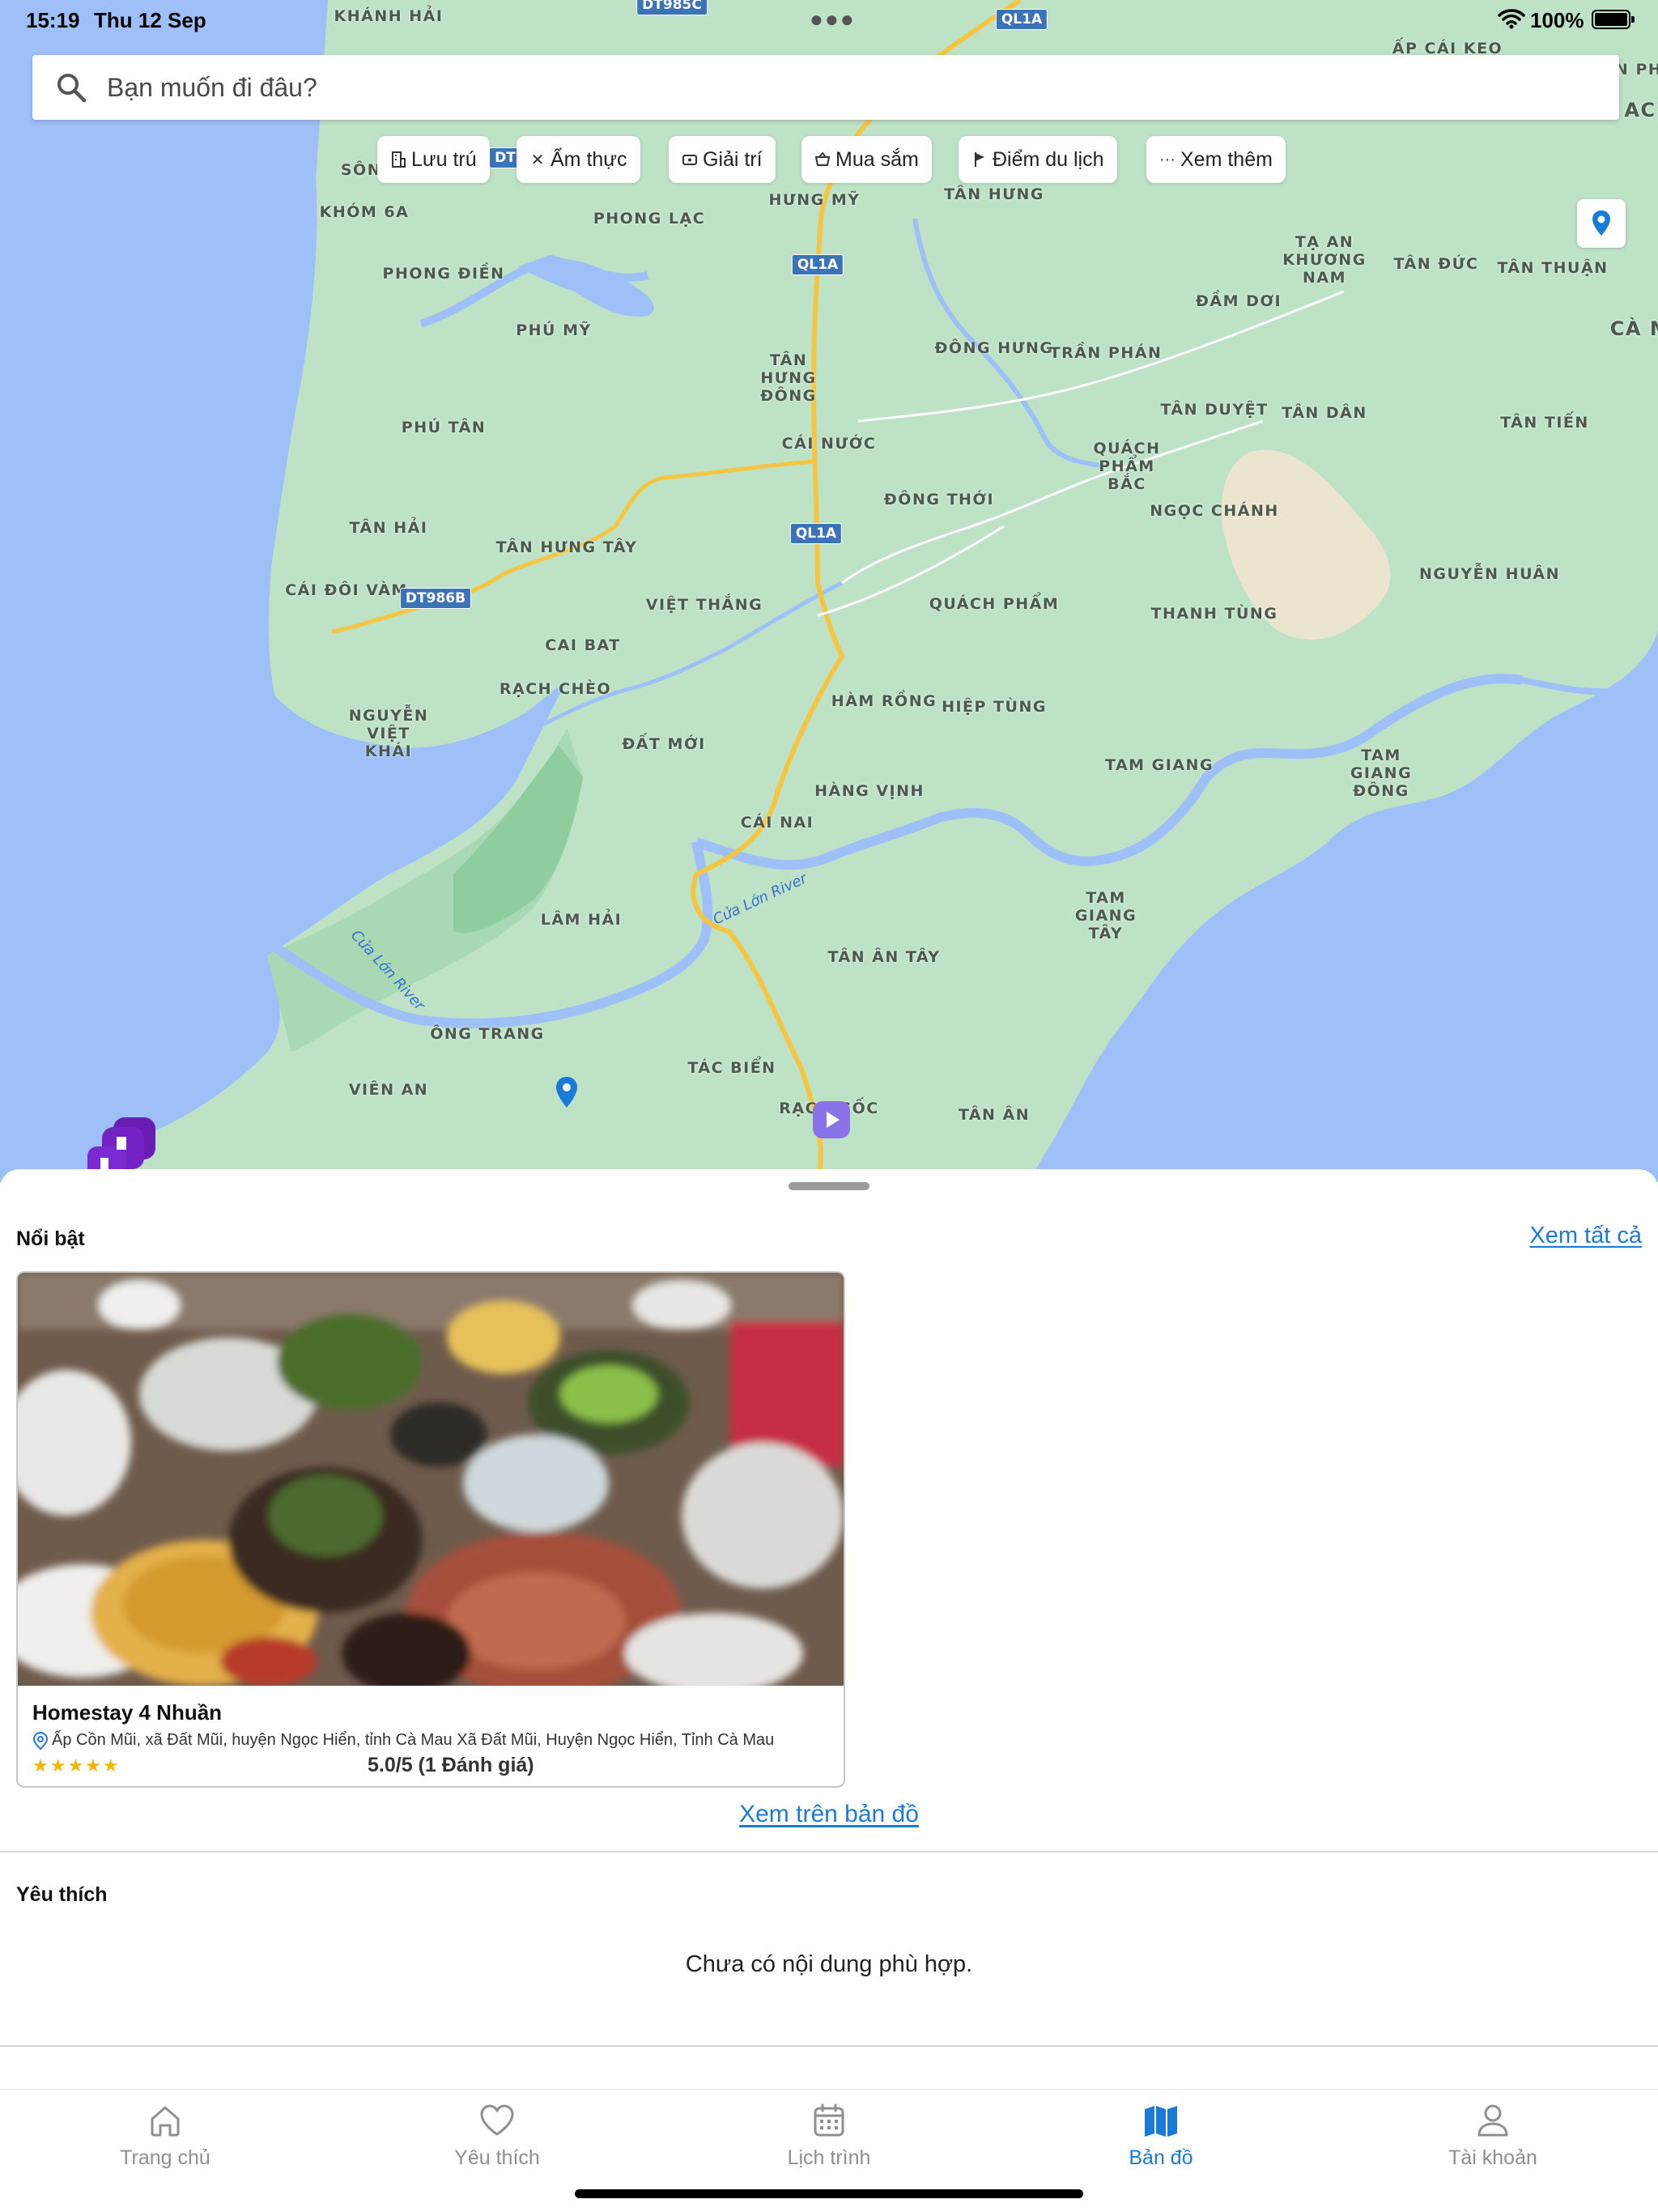  What do you see at coordinates (443, 274) in the screenshot?
I see `map-label: PHONG ĐIỀN` at bounding box center [443, 274].